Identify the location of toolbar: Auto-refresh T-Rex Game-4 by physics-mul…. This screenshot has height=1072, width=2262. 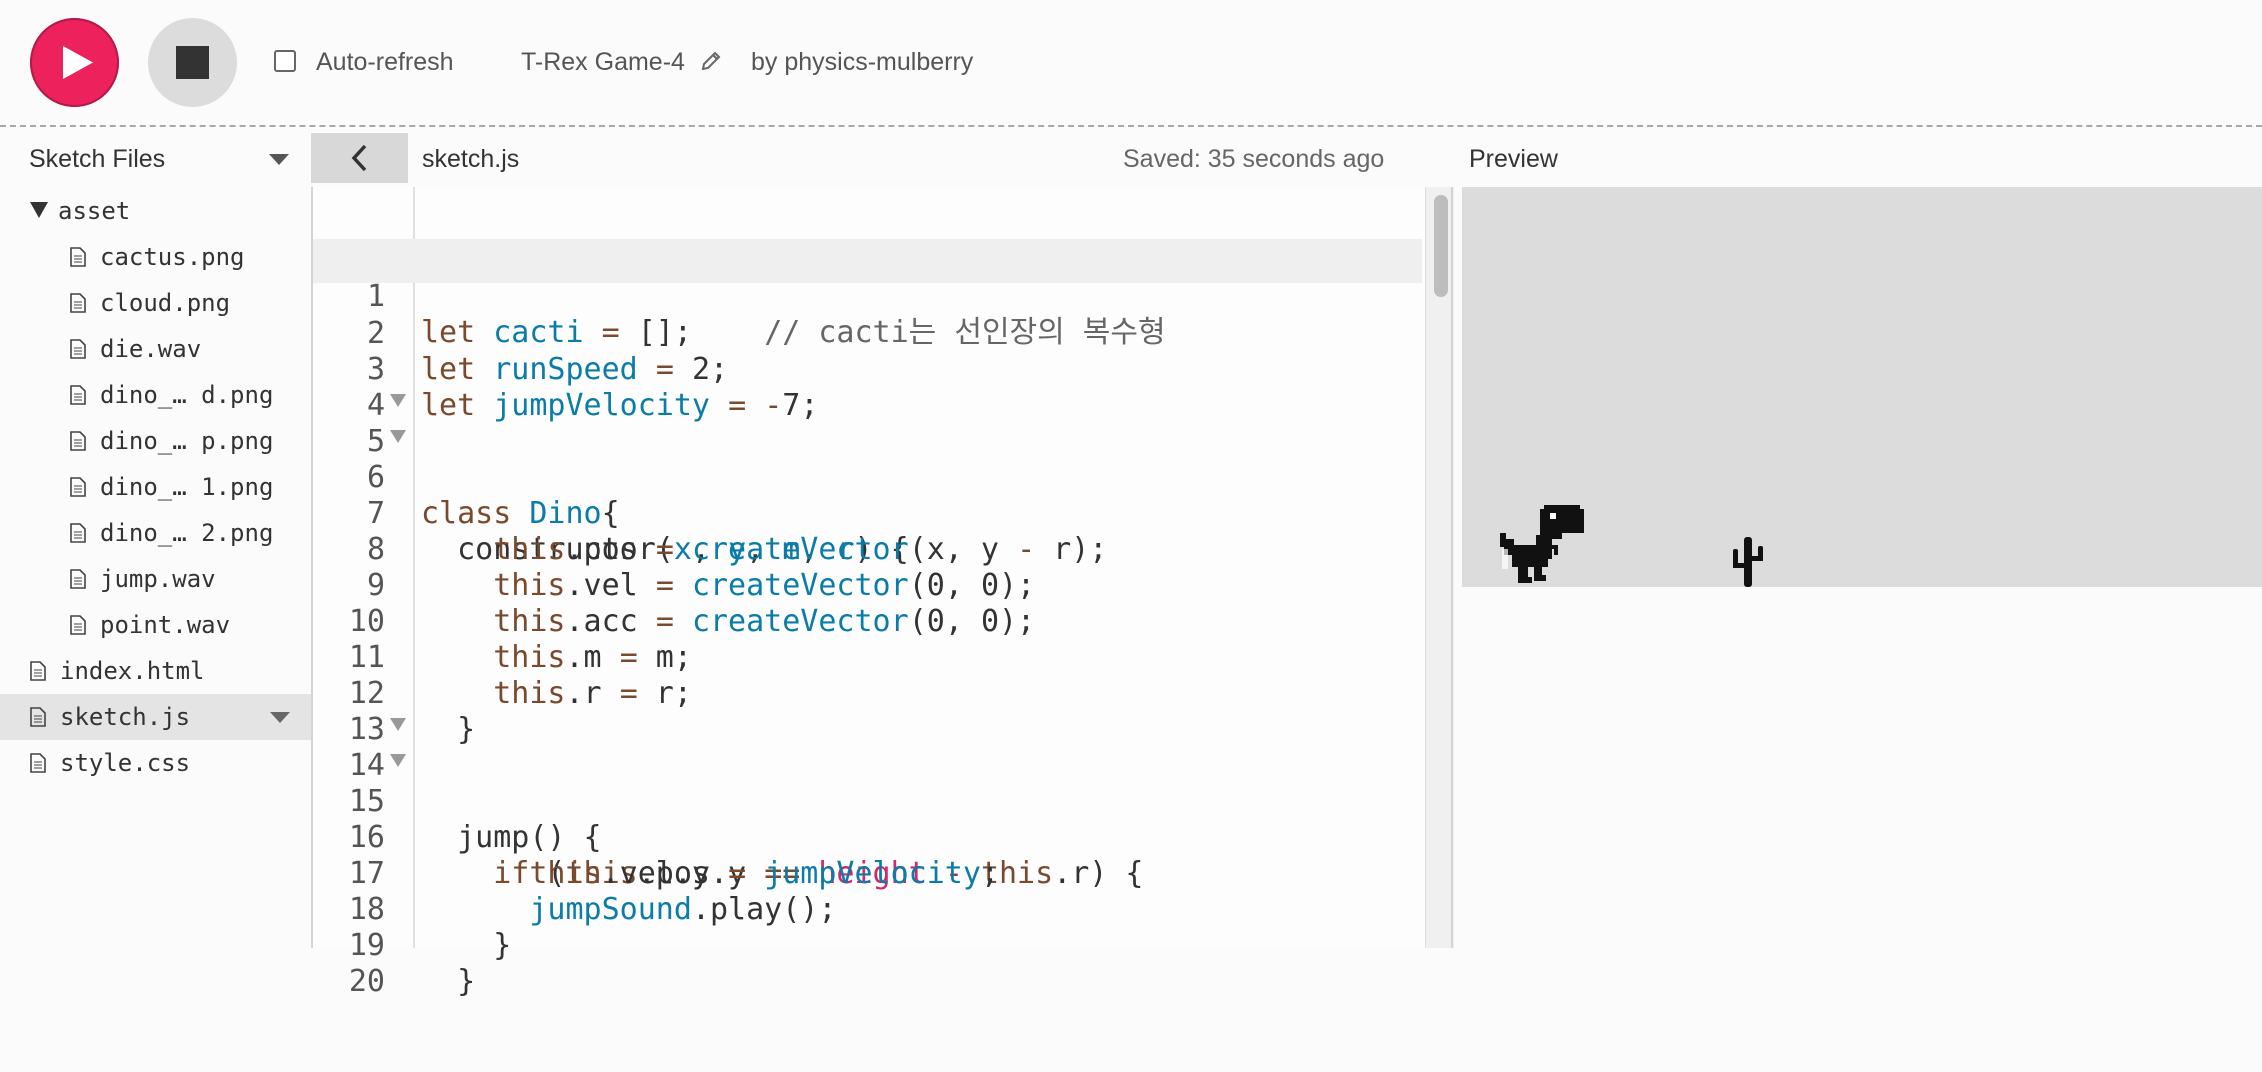
(1131, 63).